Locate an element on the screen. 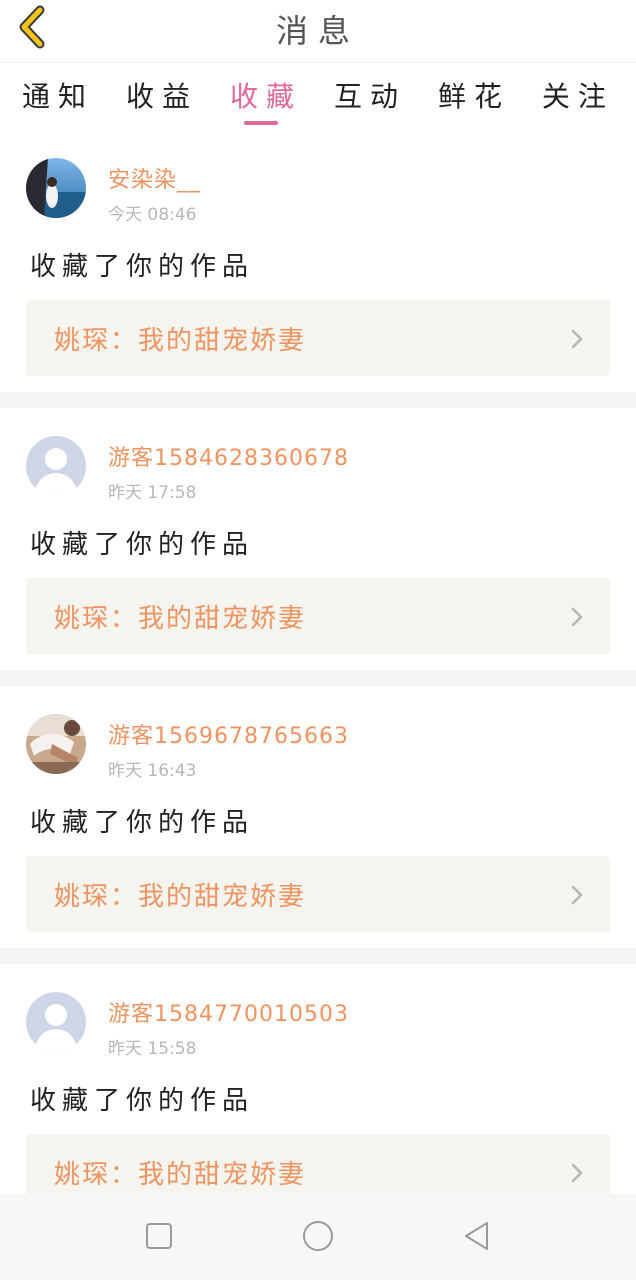 This screenshot has width=636, height=1280. active-tab-indicator is located at coordinates (260, 123).